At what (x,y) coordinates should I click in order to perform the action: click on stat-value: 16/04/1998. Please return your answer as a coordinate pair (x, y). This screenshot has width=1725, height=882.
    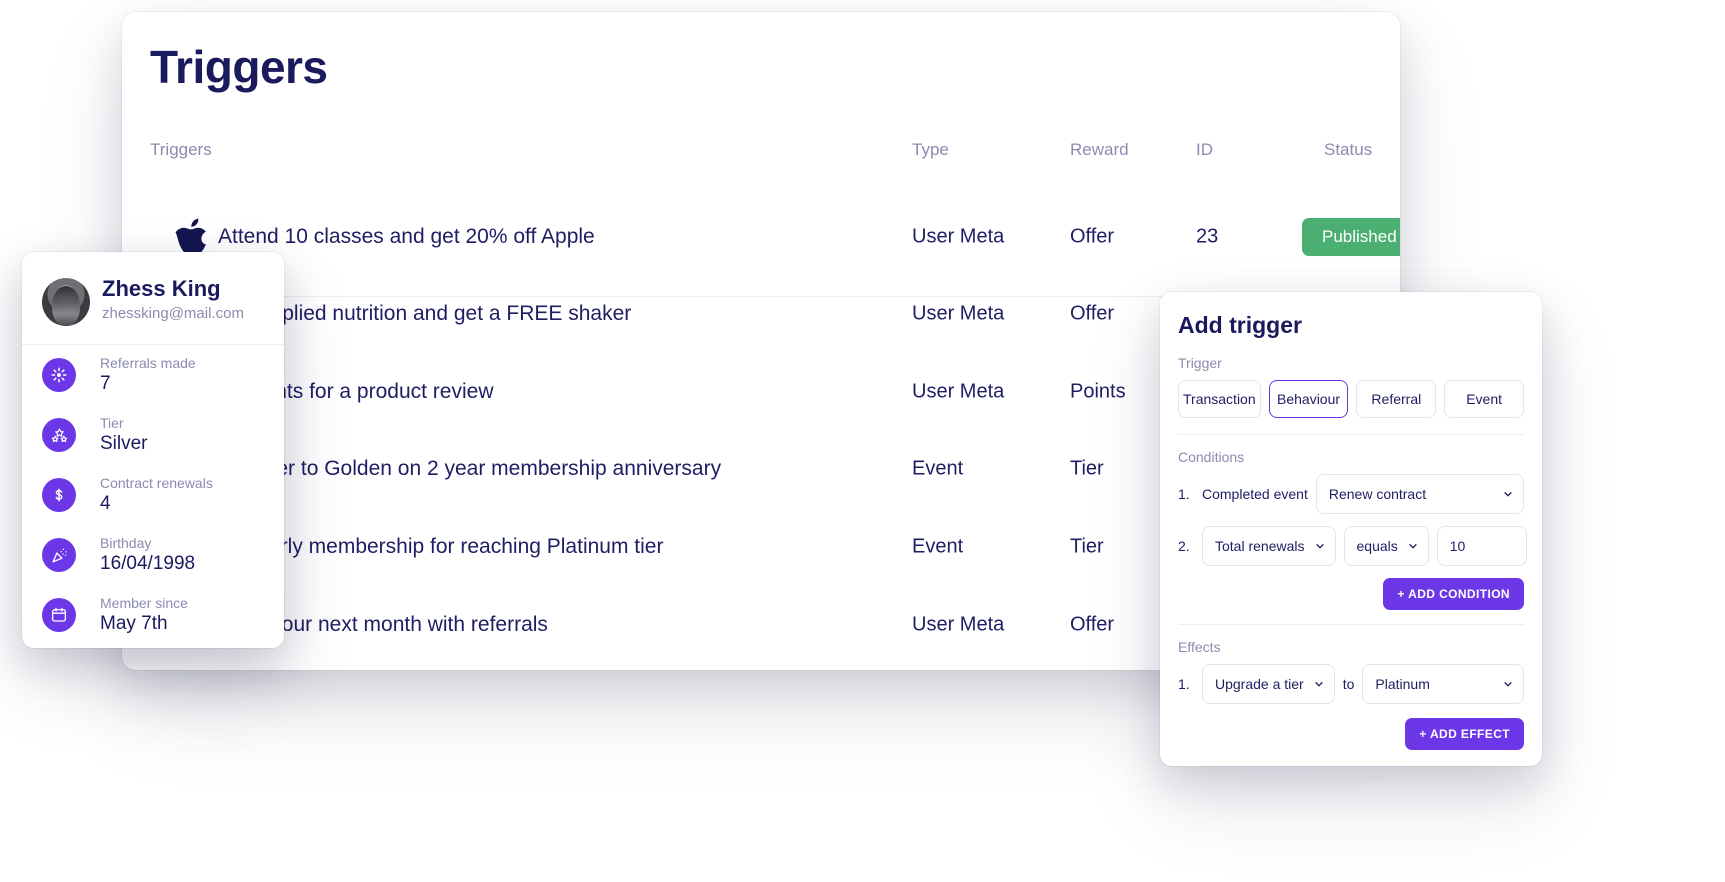
    Looking at the image, I should click on (148, 563).